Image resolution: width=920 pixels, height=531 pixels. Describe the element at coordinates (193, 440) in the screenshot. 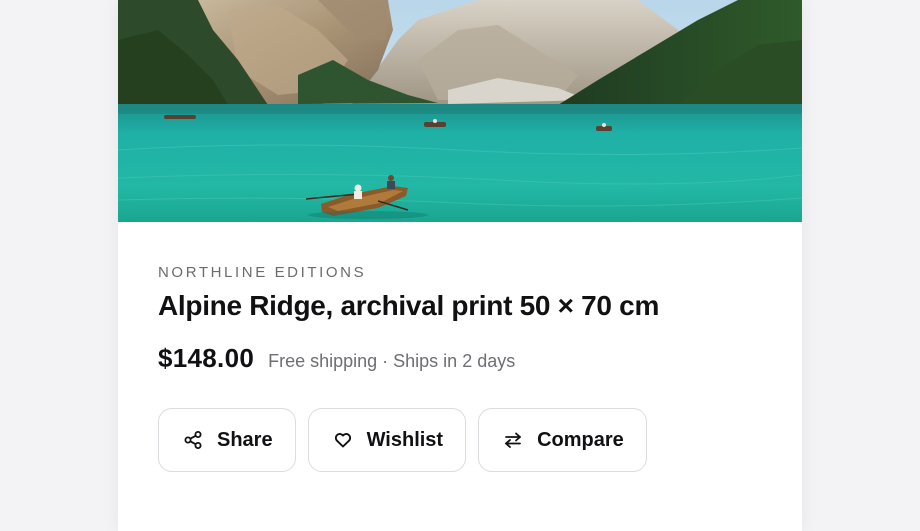

I see `share-icon` at that location.